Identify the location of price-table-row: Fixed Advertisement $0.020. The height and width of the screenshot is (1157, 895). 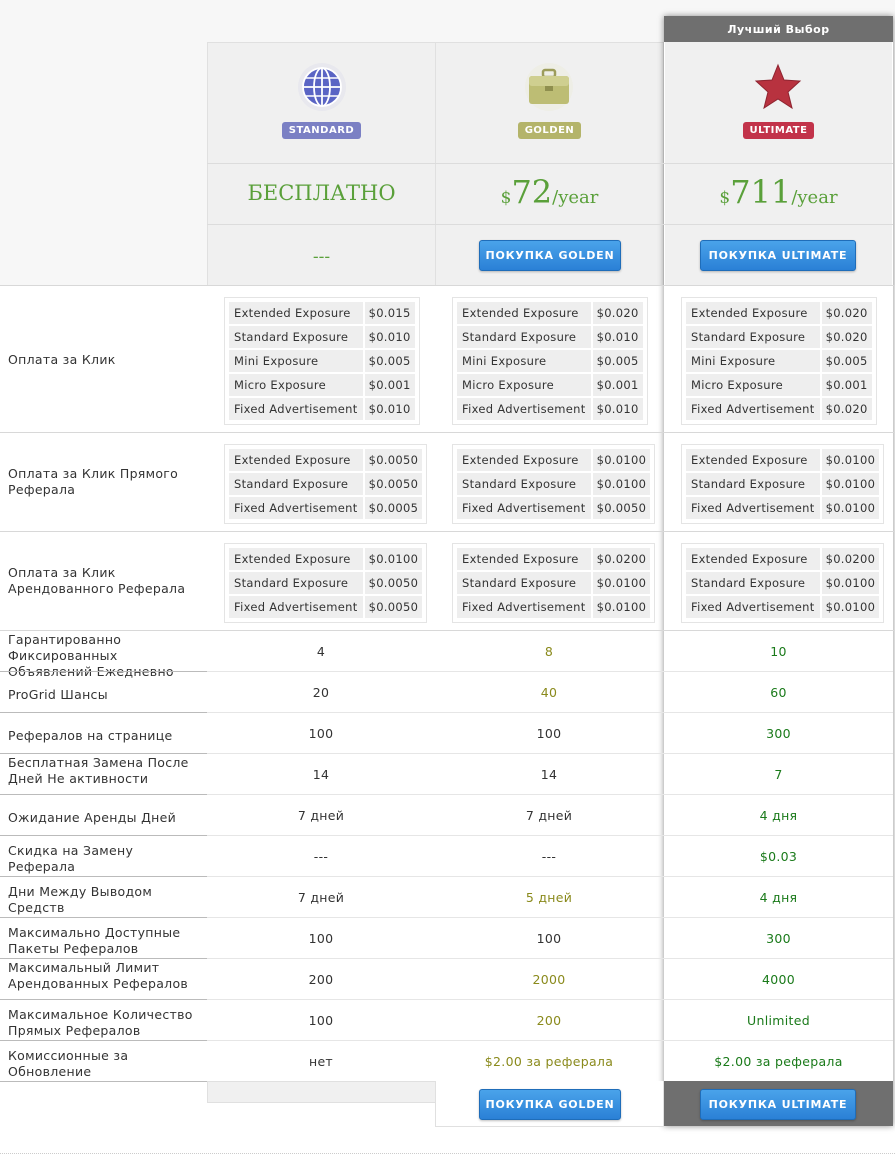
(779, 409).